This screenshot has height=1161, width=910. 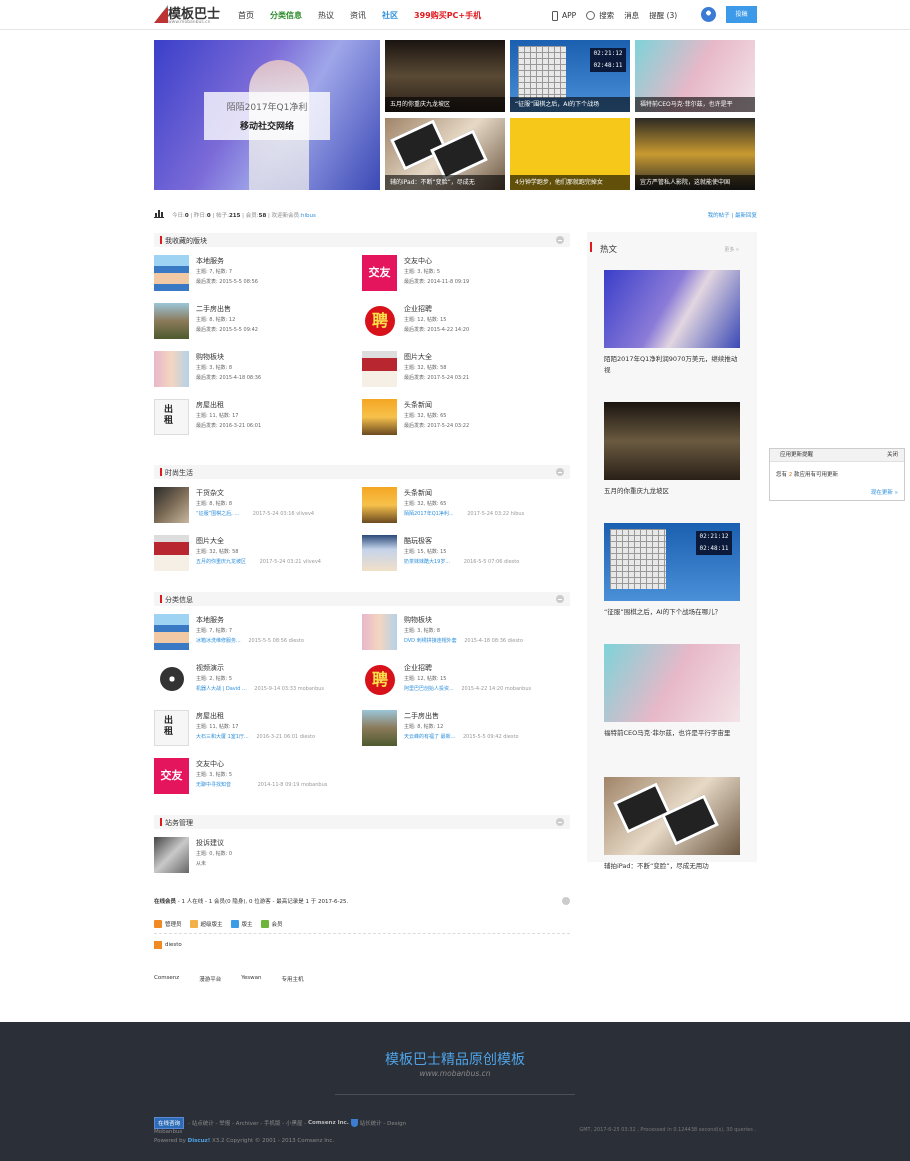 I want to click on my-posts-link: 我的帖子, so click(x=719, y=216).